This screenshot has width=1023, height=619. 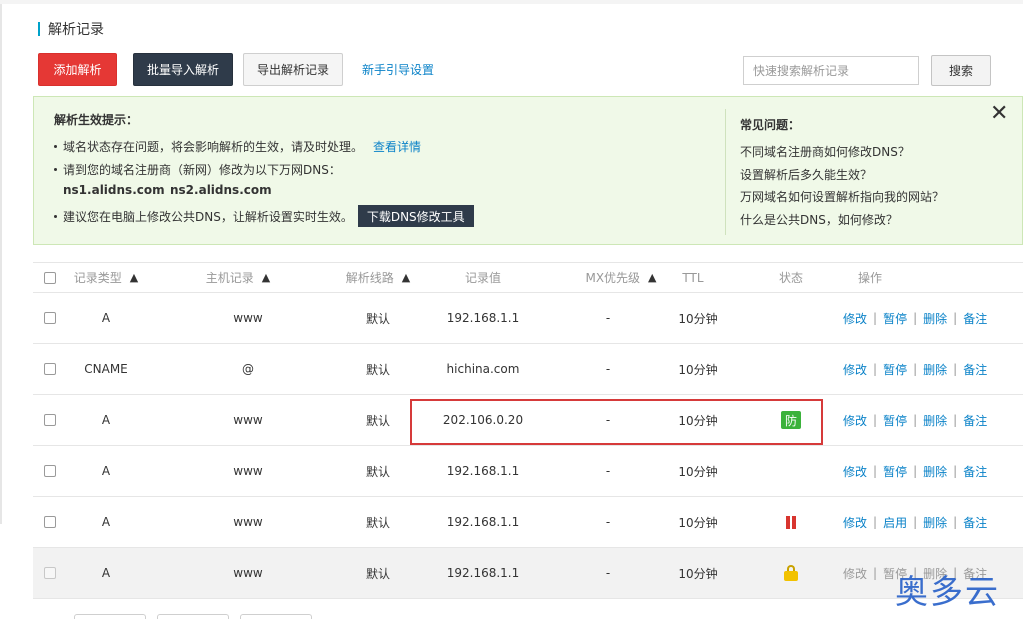 What do you see at coordinates (999, 114) in the screenshot?
I see `close-icon: ✕` at bounding box center [999, 114].